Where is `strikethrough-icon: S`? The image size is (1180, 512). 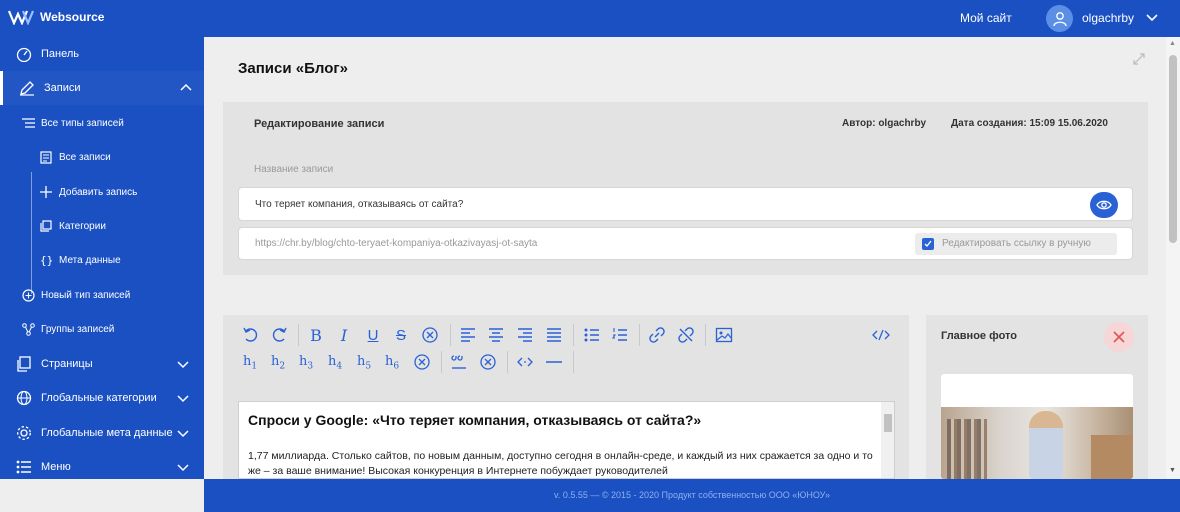 strikethrough-icon: S is located at coordinates (401, 335).